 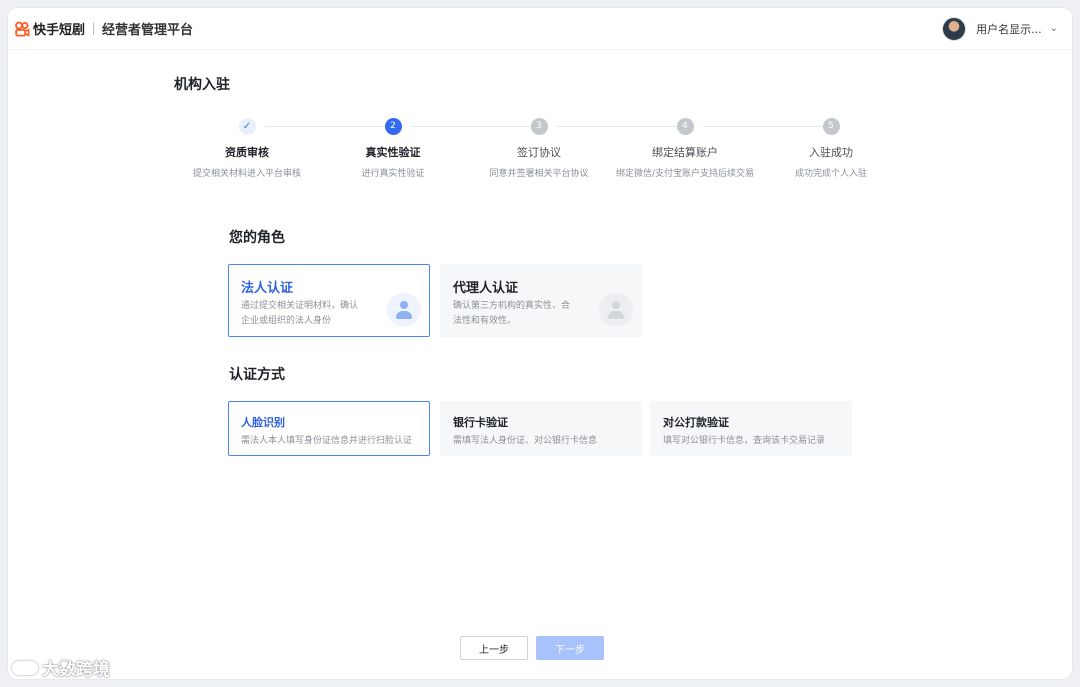 What do you see at coordinates (685, 174) in the screenshot?
I see `step-desc: 绑定微信/支付宝账户支持后续交易` at bounding box center [685, 174].